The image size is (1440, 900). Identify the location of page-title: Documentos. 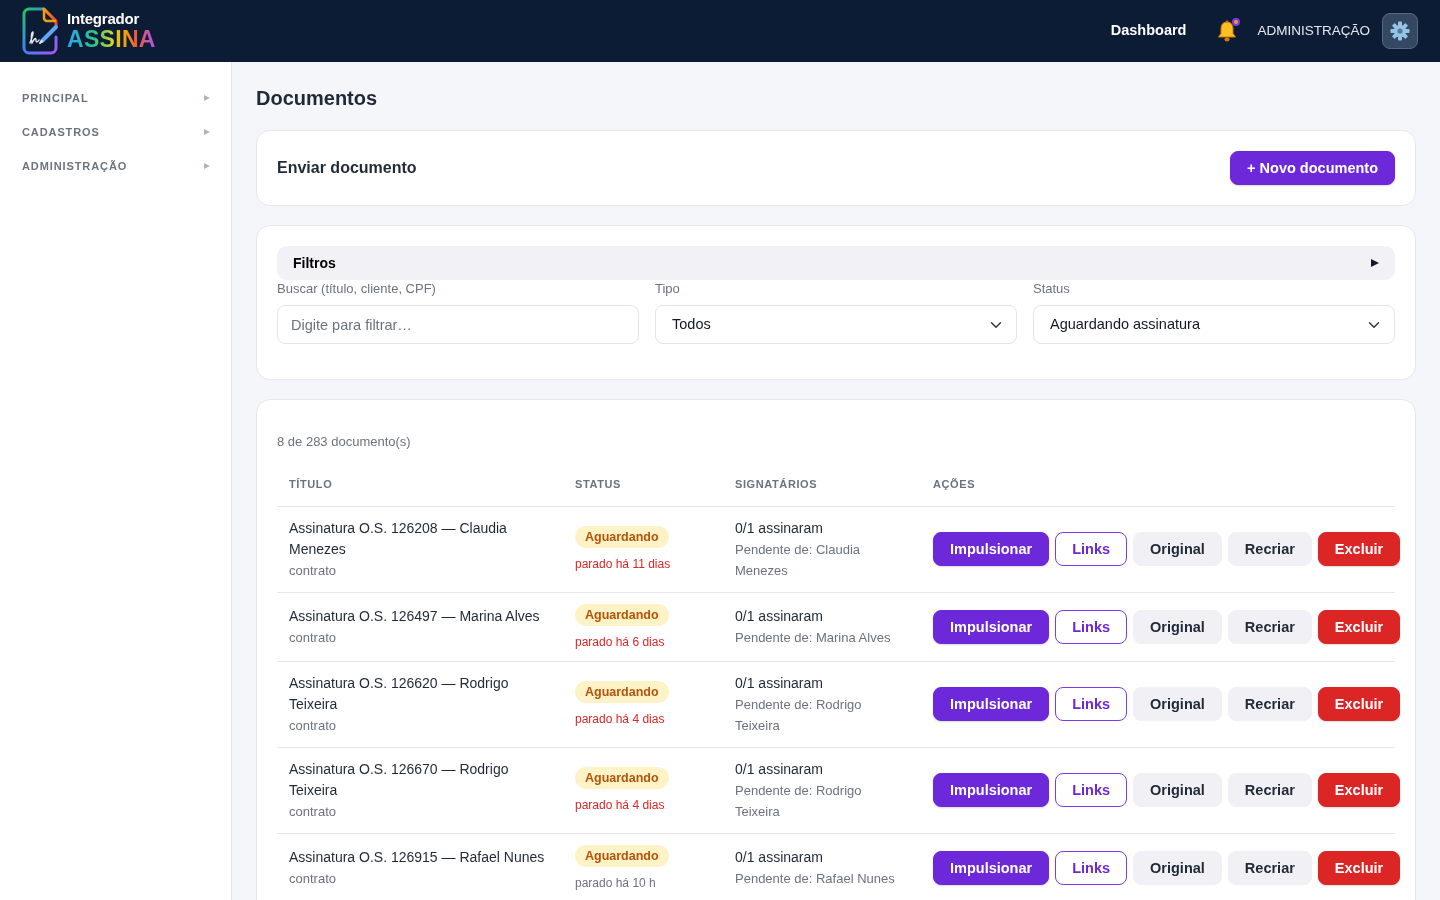
(317, 98).